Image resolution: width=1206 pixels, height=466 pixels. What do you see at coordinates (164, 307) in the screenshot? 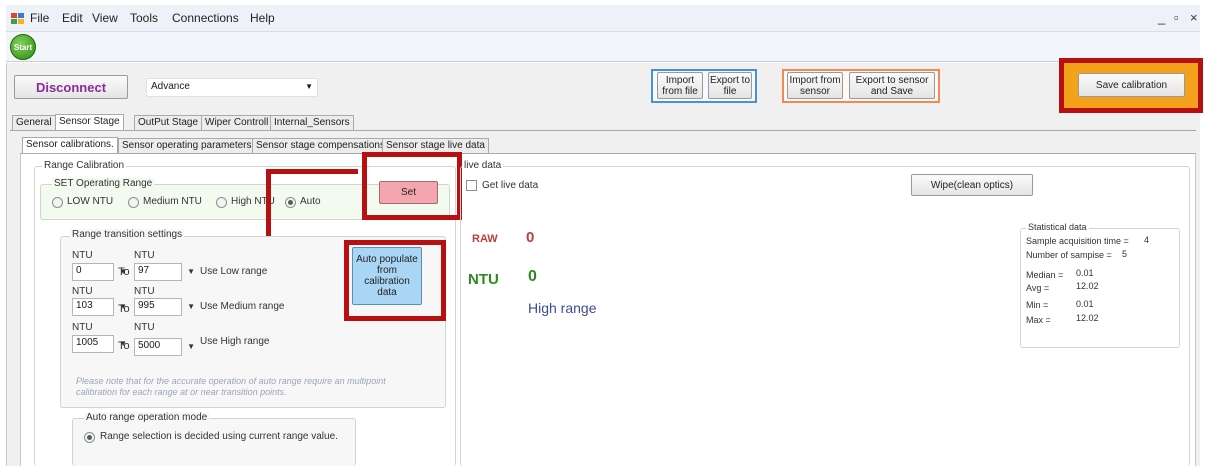
I see `row2-to-select: 995 ▼` at bounding box center [164, 307].